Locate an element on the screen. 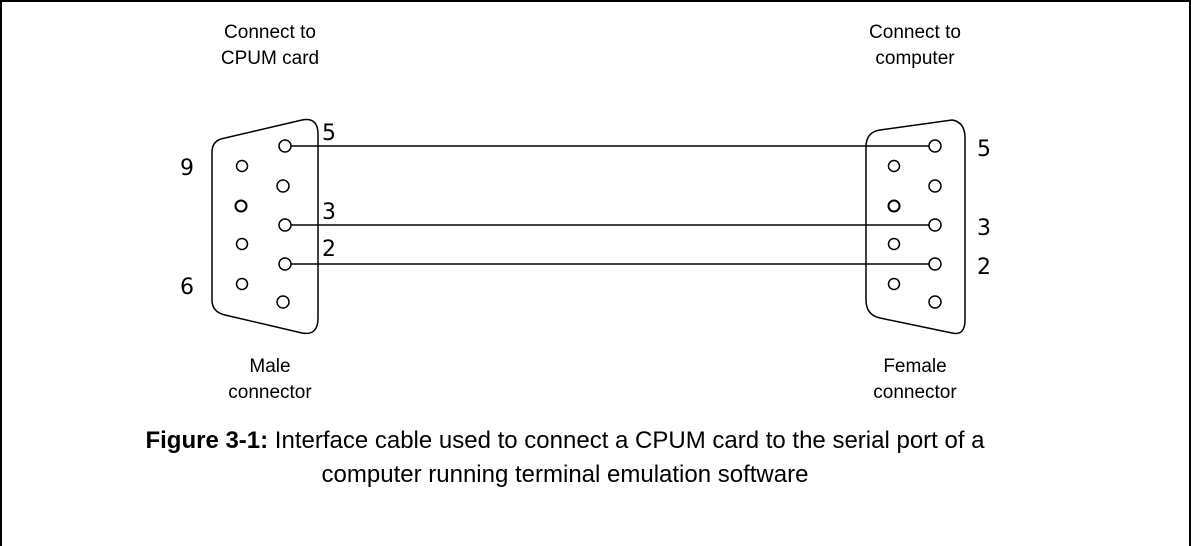  right-top-label-line1: Connect to is located at coordinates (915, 32).